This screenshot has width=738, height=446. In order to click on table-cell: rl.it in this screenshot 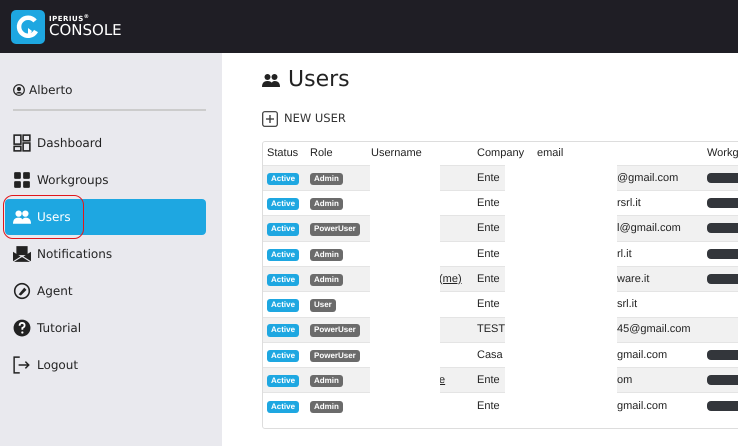, I will do `click(624, 254)`.